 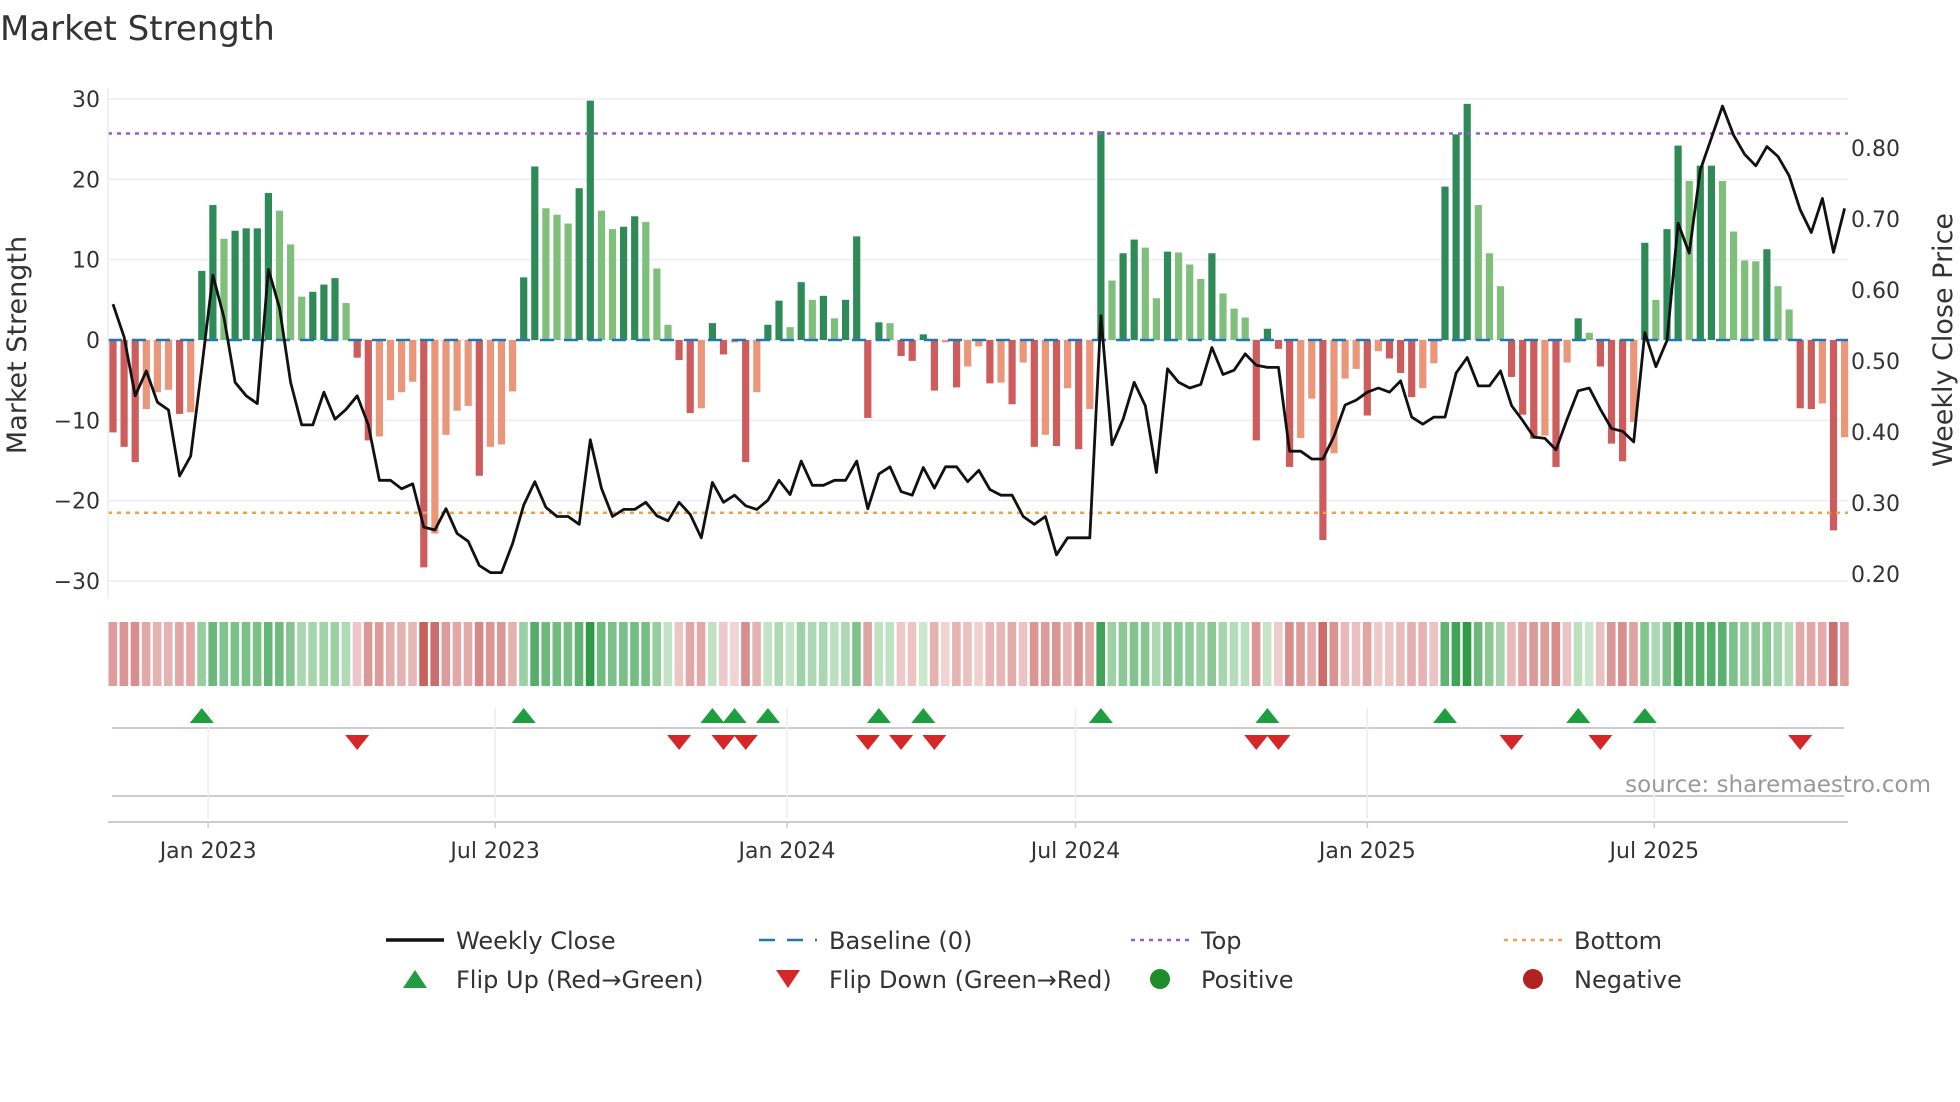 I want to click on y2-tick-label: 0.30, so click(x=1875, y=504).